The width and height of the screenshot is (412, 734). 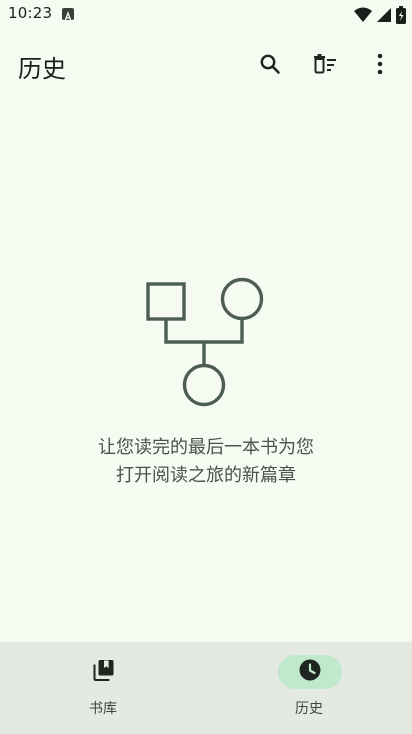 I want to click on a-letter-icon, so click(x=68, y=15).